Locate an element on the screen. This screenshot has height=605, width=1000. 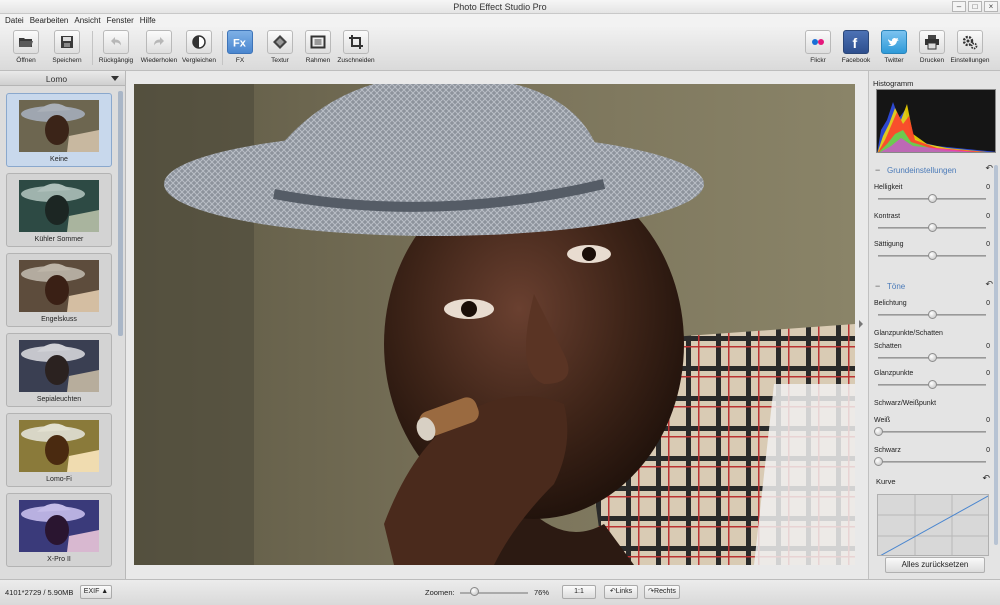
shadows-slider: Schatten 0 is located at coordinates (932, 355).